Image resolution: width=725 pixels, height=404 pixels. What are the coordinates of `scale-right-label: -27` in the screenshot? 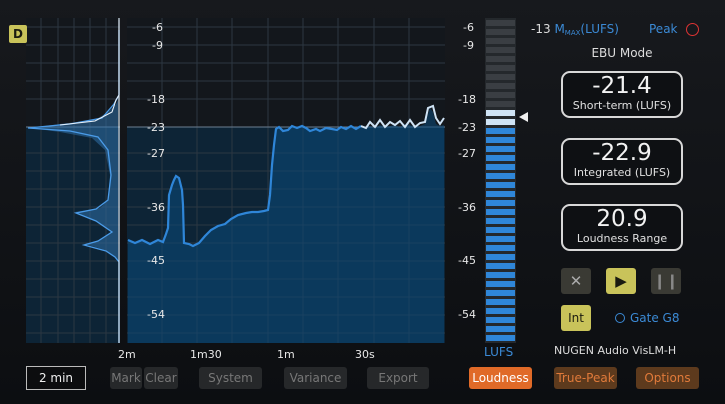 It's located at (467, 153).